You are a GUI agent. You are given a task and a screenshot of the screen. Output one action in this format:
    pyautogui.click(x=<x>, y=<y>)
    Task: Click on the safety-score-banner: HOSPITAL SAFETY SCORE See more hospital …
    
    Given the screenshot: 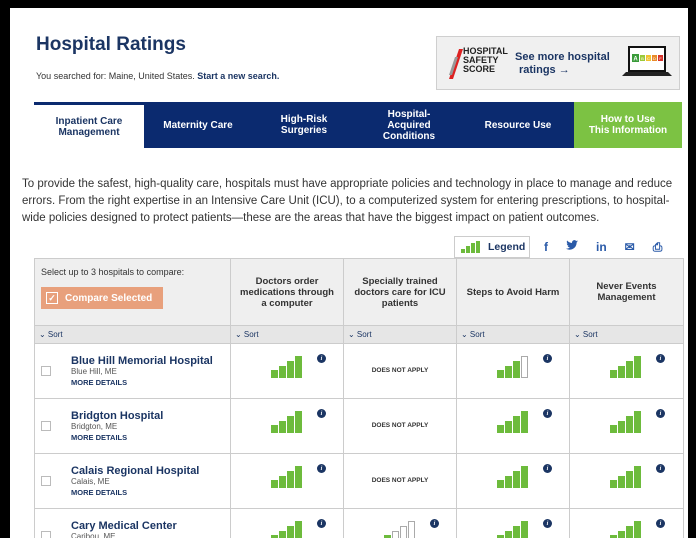 What is the action you would take?
    pyautogui.click(x=558, y=63)
    